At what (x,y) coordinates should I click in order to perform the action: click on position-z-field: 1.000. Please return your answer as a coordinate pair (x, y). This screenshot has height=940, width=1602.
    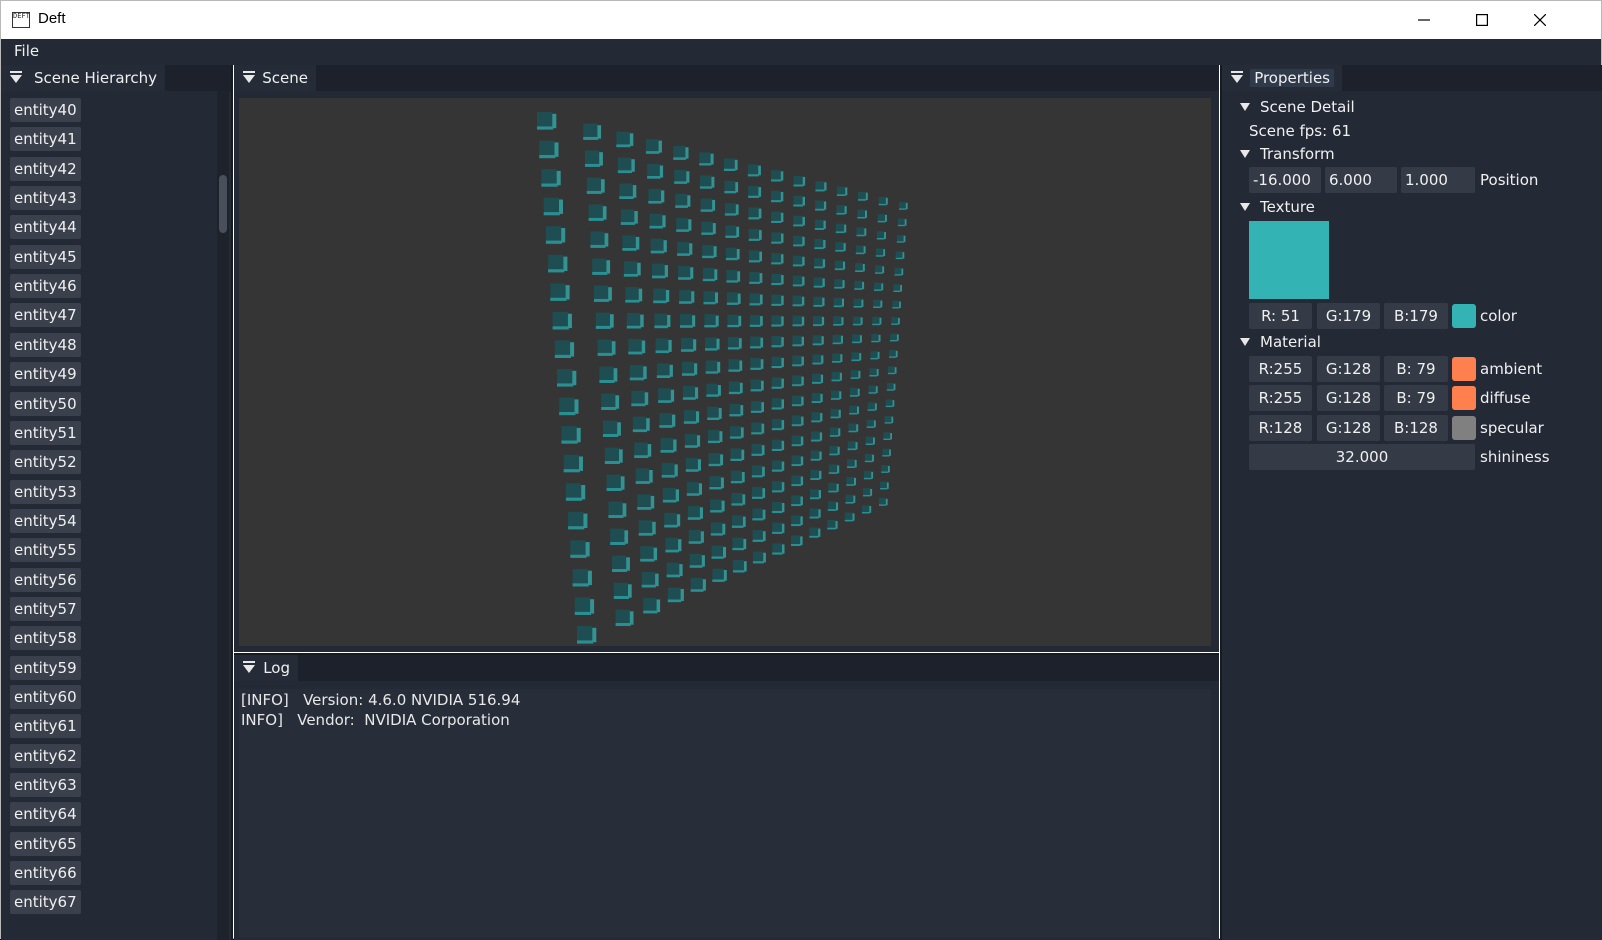
    Looking at the image, I should click on (1438, 180).